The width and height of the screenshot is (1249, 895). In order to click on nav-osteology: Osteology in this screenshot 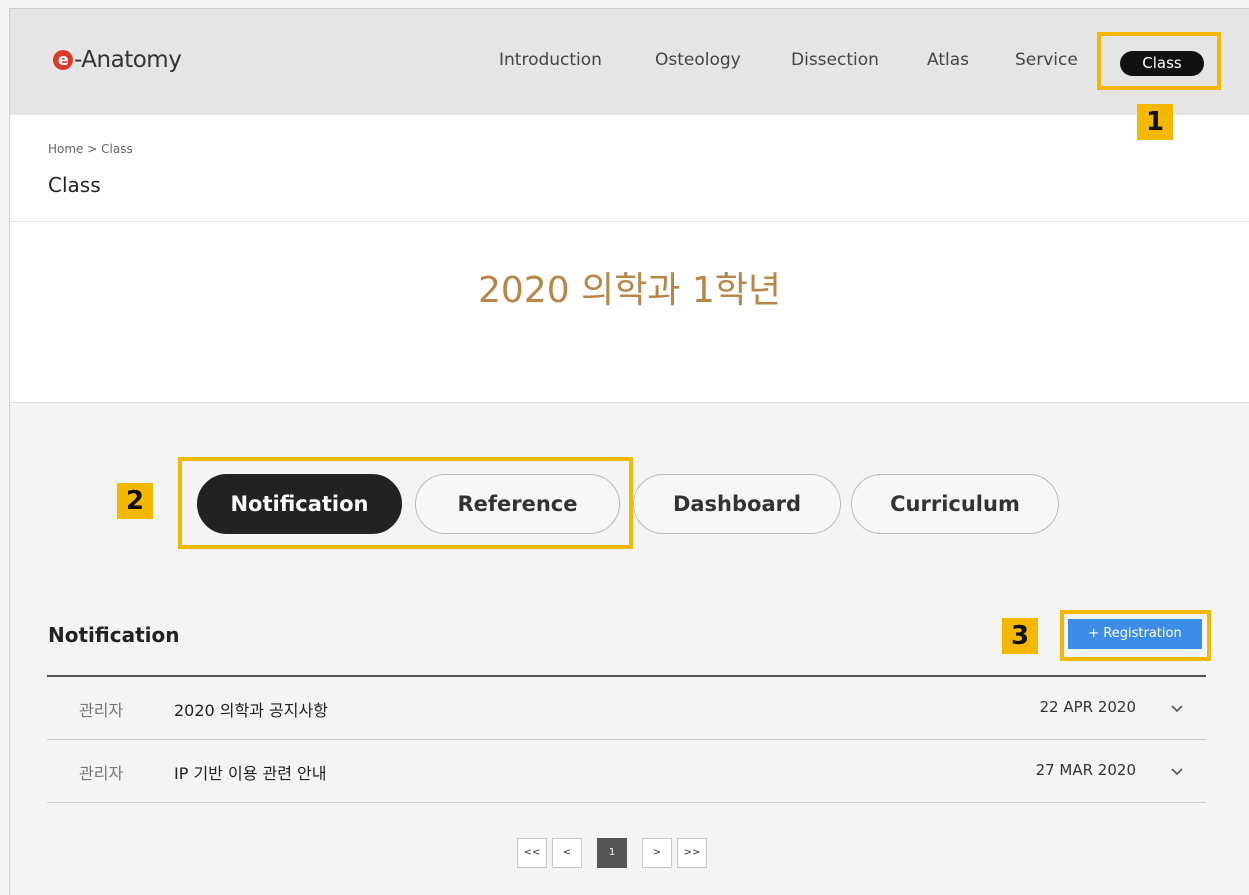, I will do `click(698, 60)`.